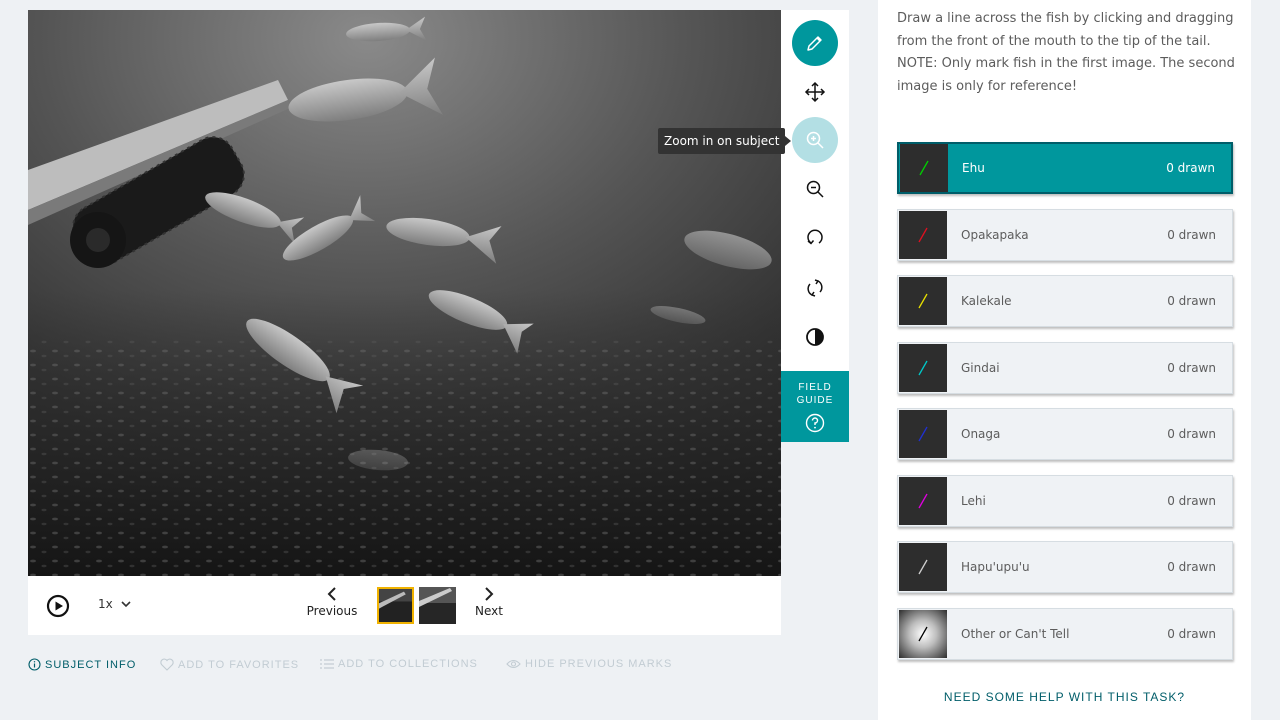  I want to click on heart-icon, so click(167, 664).